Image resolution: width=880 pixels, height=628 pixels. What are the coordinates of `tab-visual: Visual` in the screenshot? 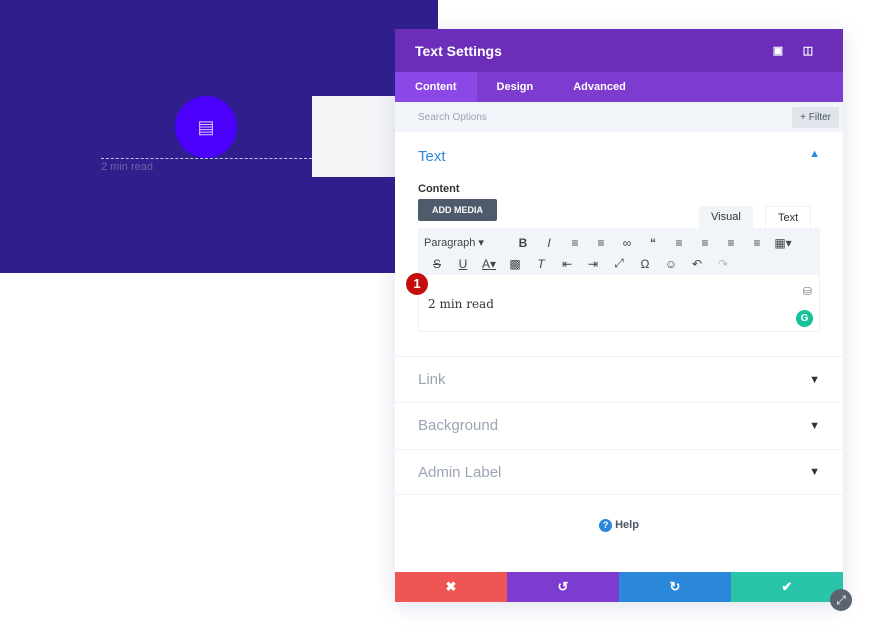 It's located at (726, 217).